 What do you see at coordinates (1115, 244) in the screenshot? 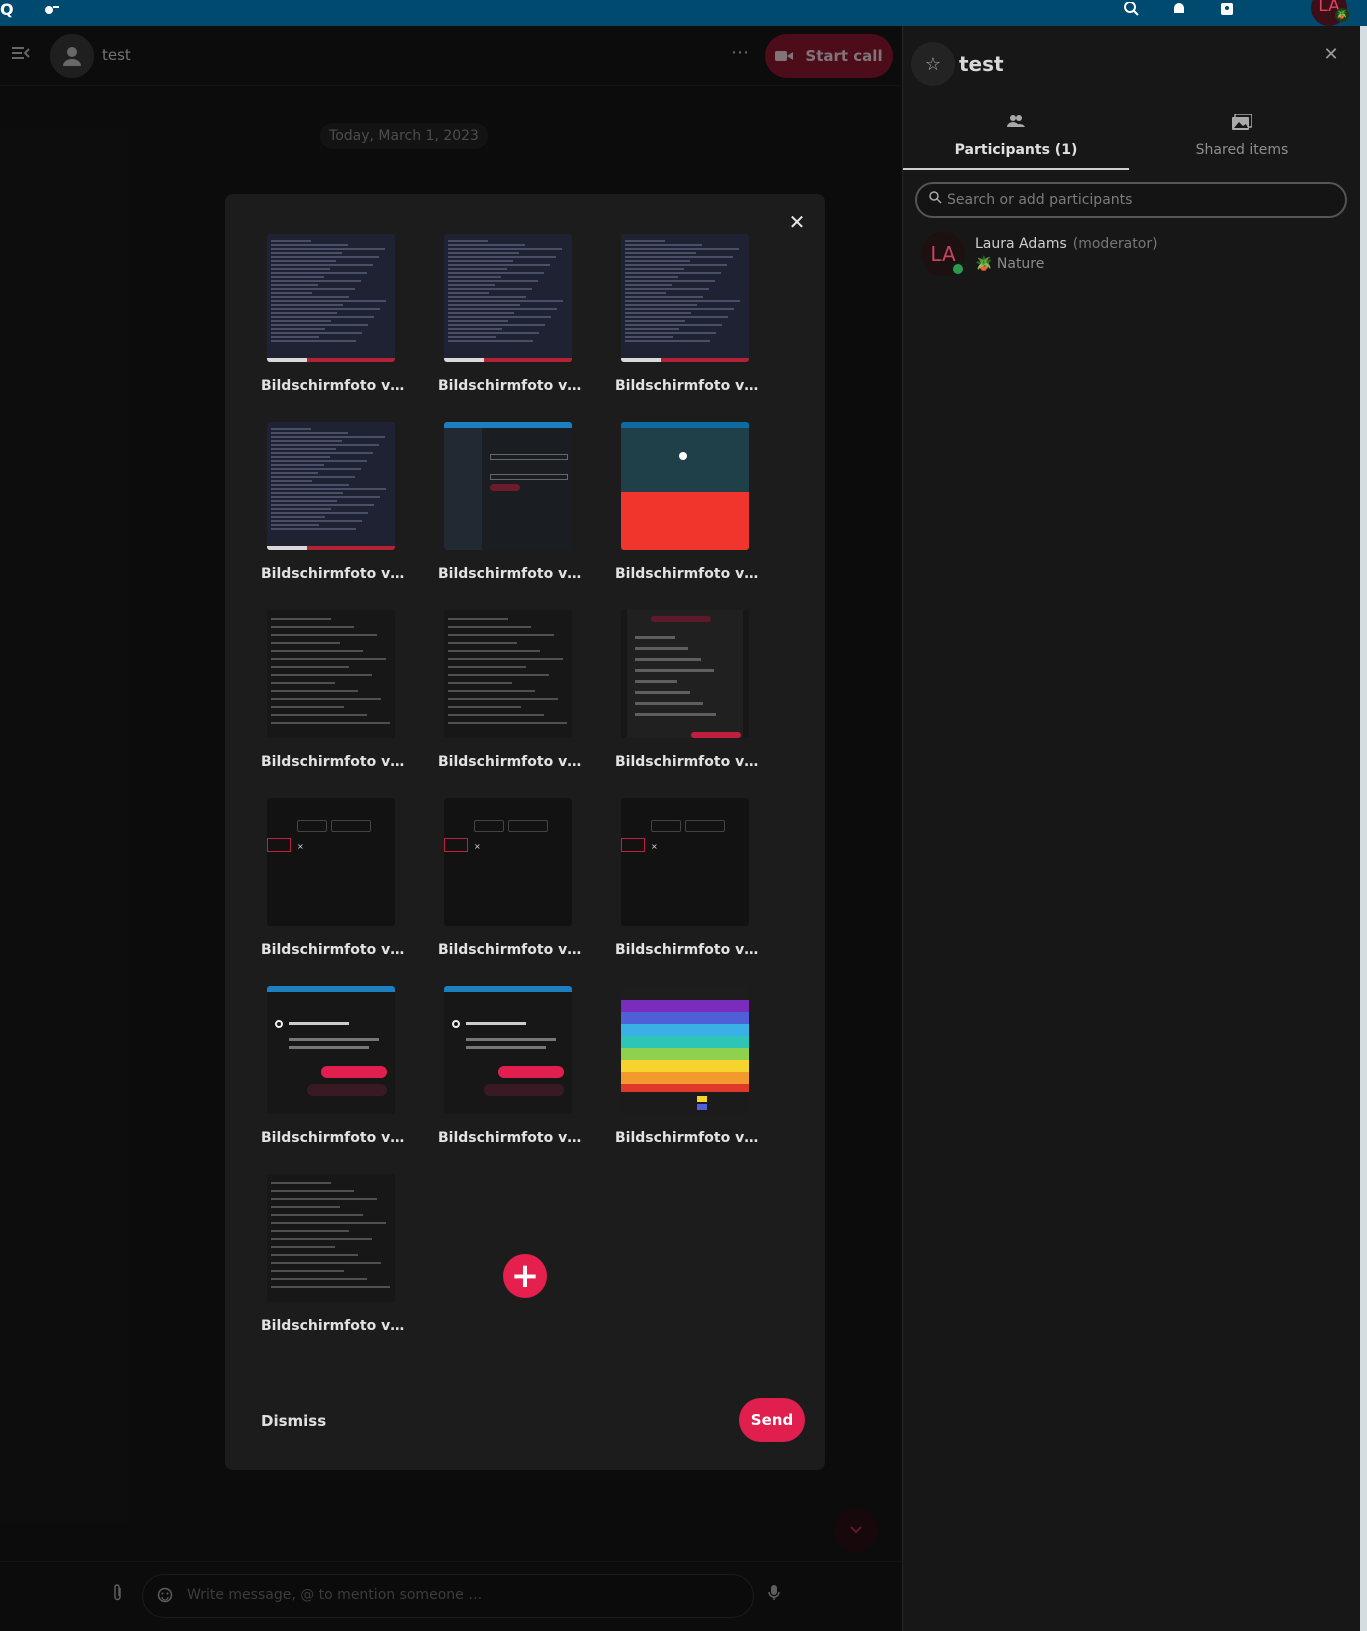
I see `participant-role: (moderator)` at bounding box center [1115, 244].